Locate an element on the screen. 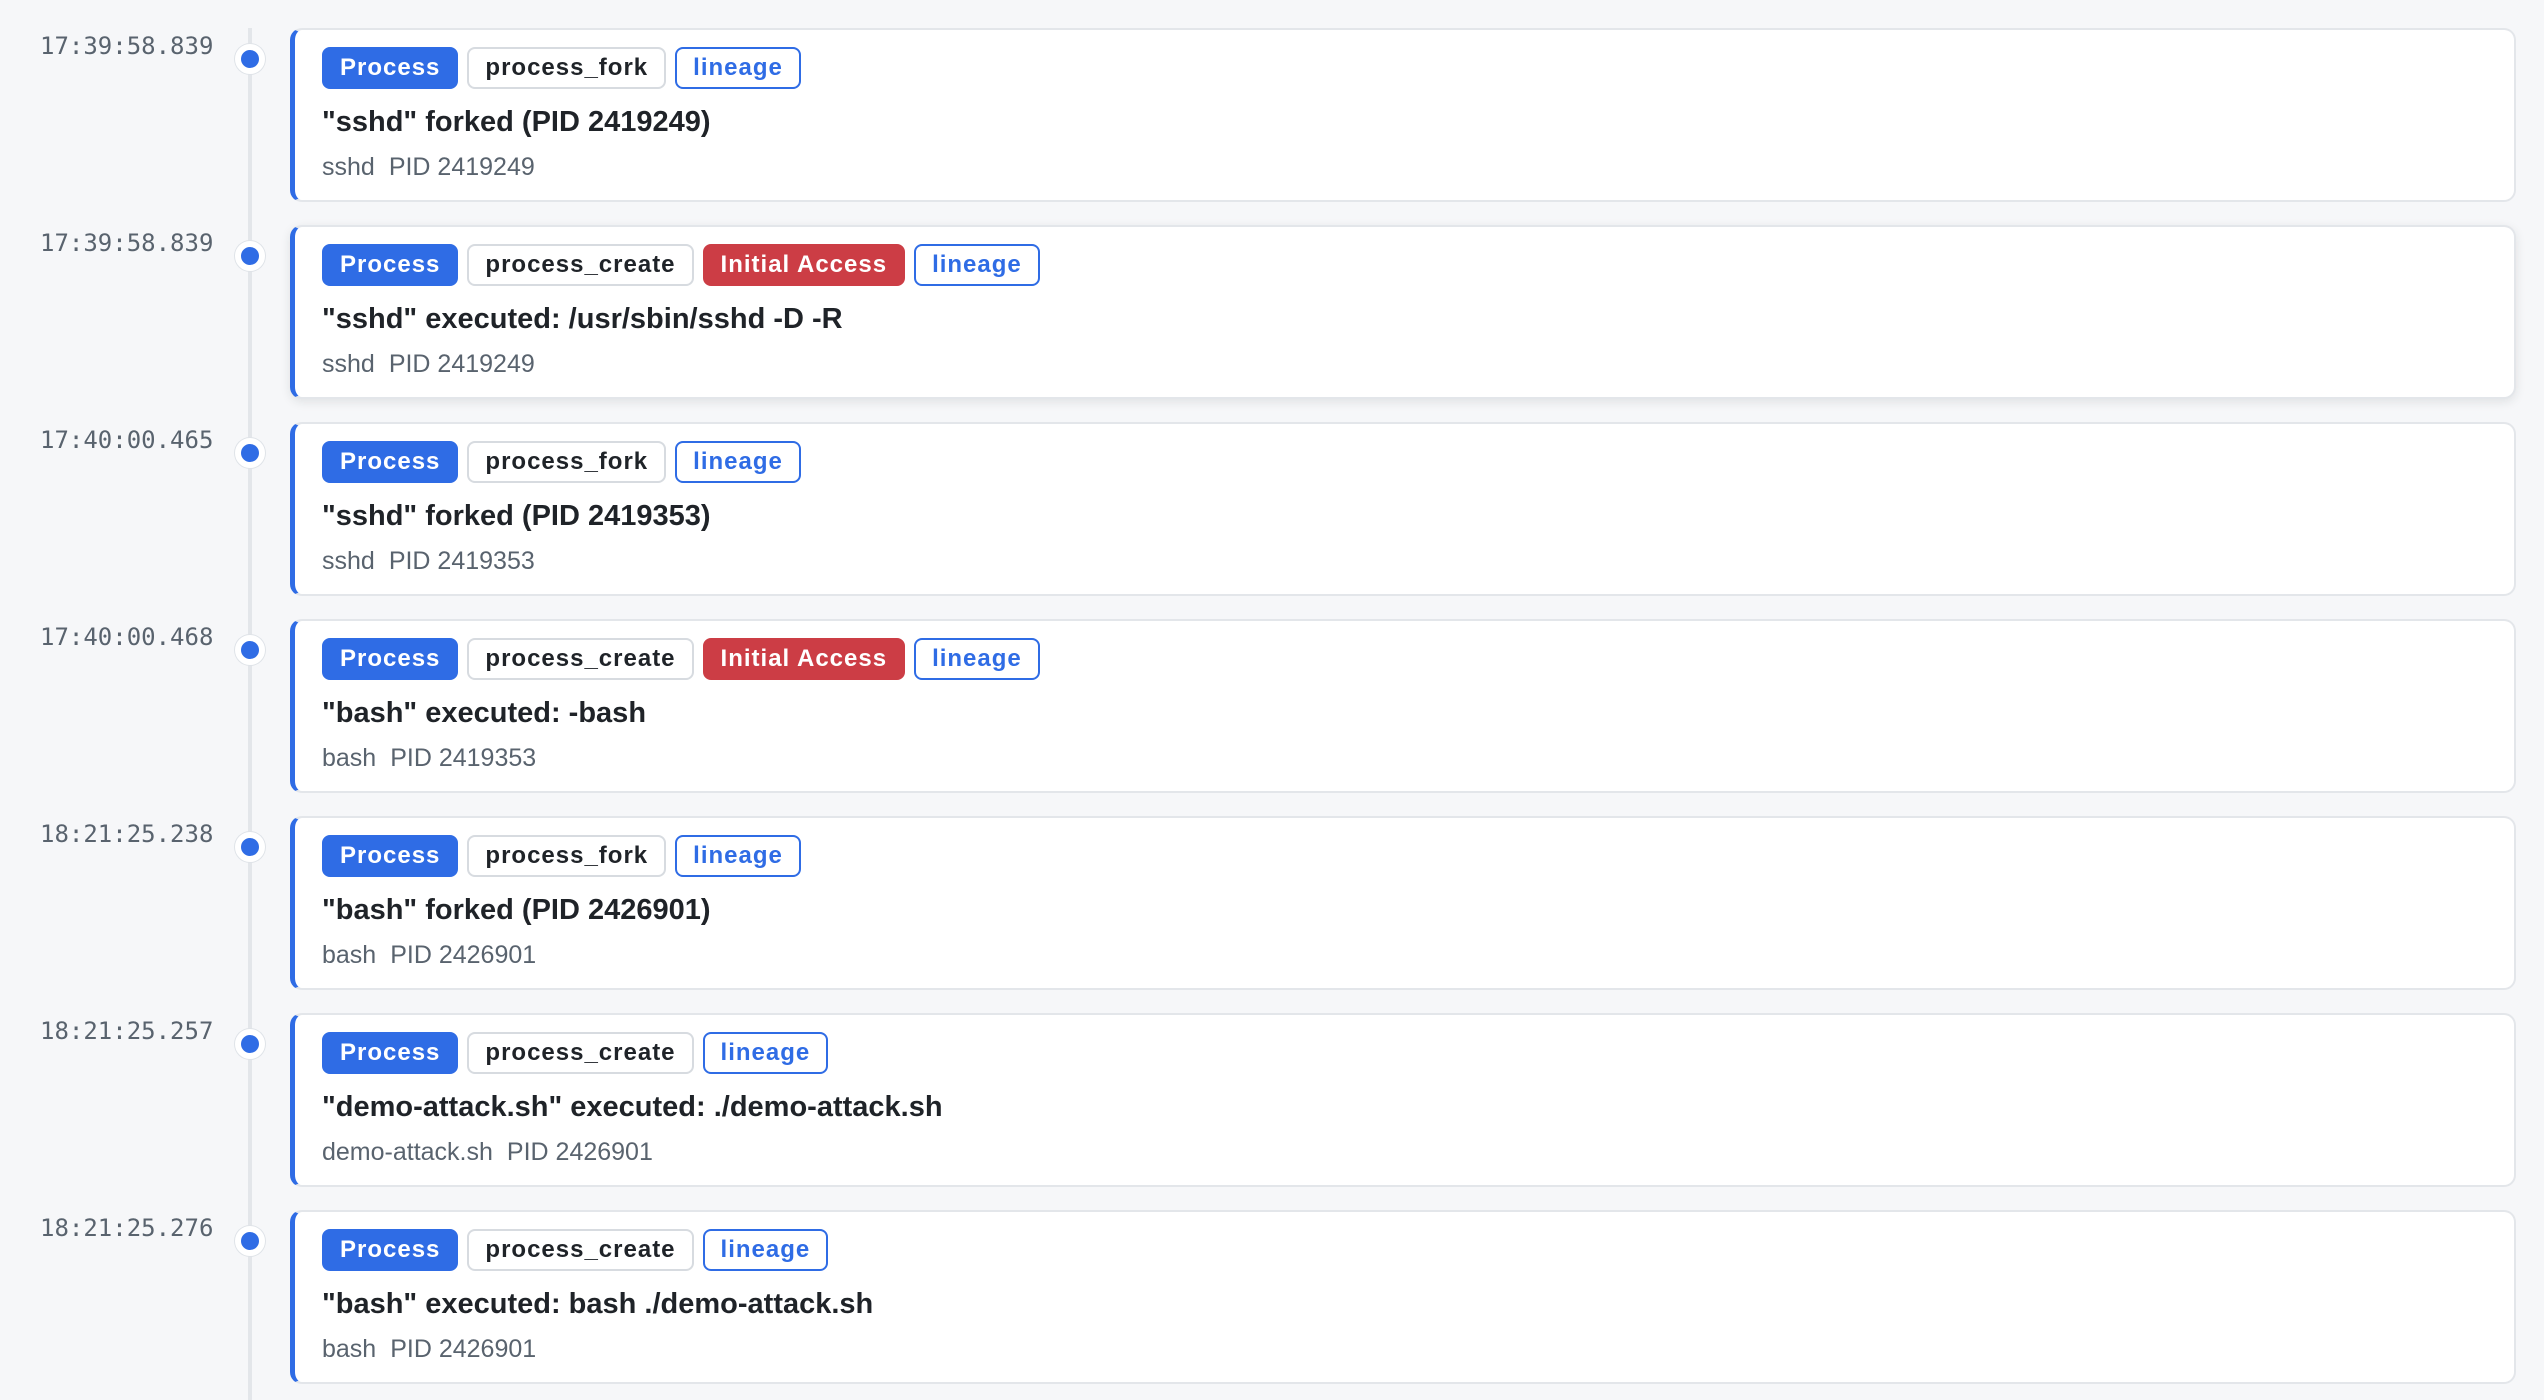  event-timestamp: 18:21:25.238 is located at coordinates (127, 834).